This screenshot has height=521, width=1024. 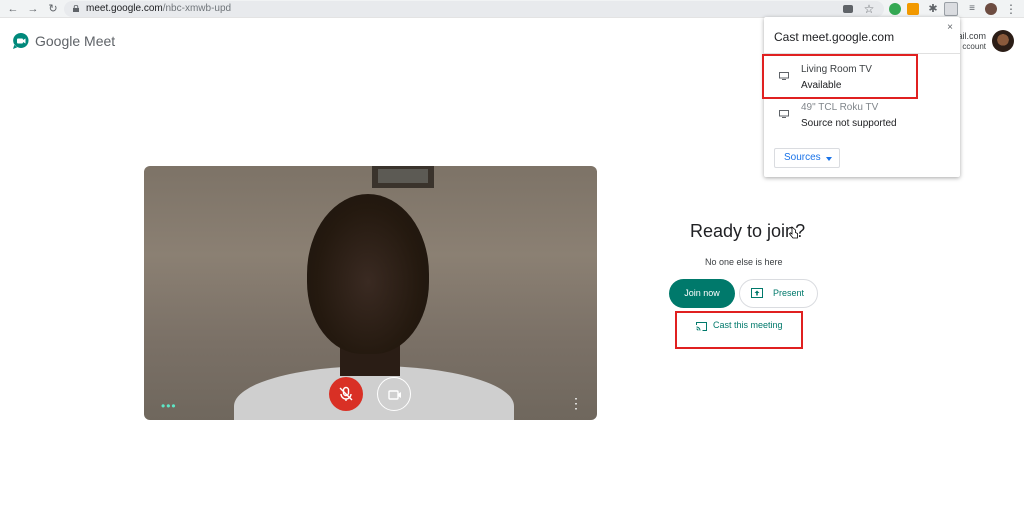 I want to click on browser-menu-icon: ⋮, so click(x=1011, y=9).